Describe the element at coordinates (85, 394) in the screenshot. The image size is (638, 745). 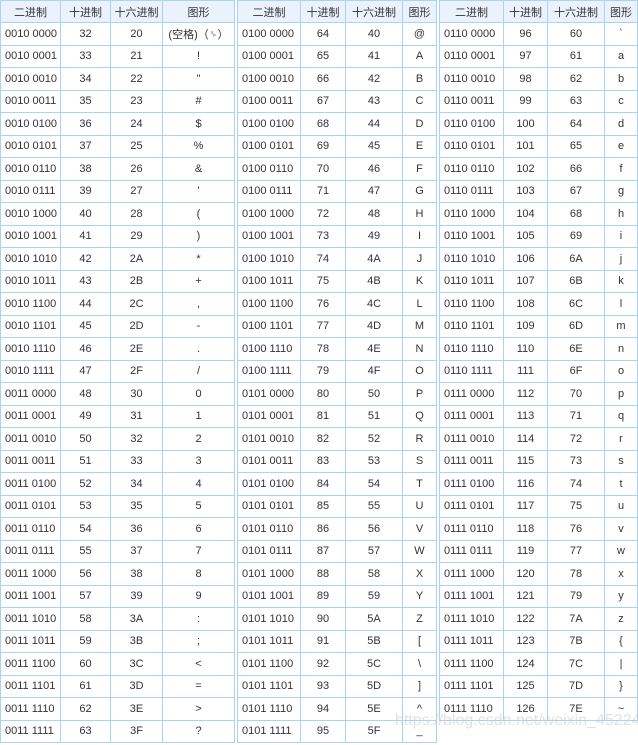
I see `decimal-cell: 48` at that location.